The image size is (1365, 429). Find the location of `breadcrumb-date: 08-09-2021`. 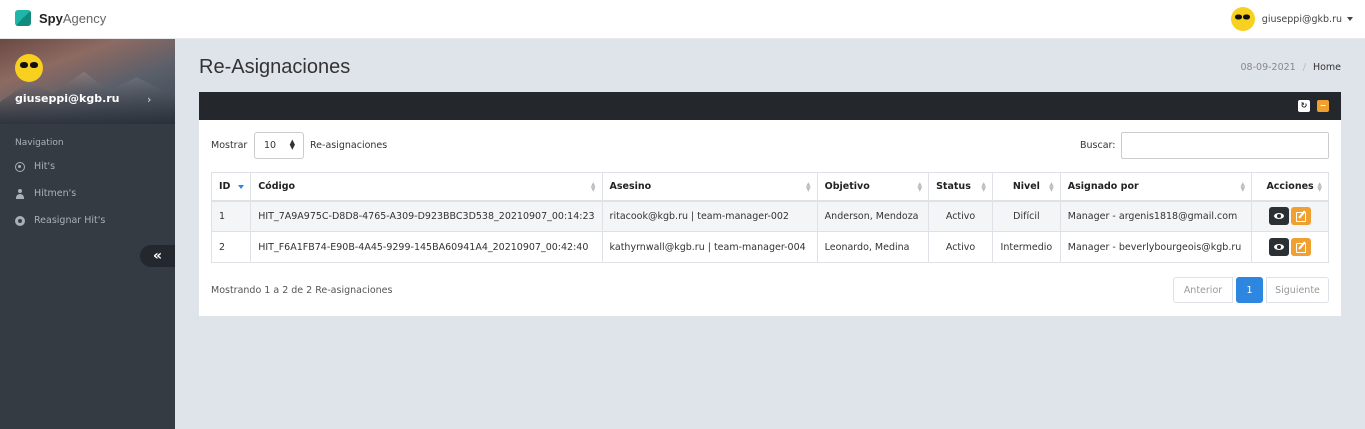

breadcrumb-date: 08-09-2021 is located at coordinates (1268, 67).